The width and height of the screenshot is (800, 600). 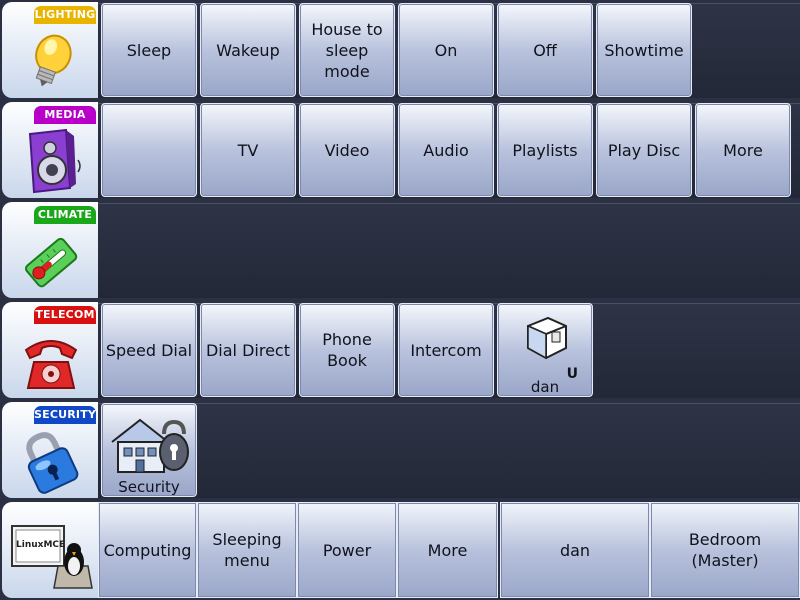 What do you see at coordinates (150, 445) in the screenshot?
I see `house-lock-icon` at bounding box center [150, 445].